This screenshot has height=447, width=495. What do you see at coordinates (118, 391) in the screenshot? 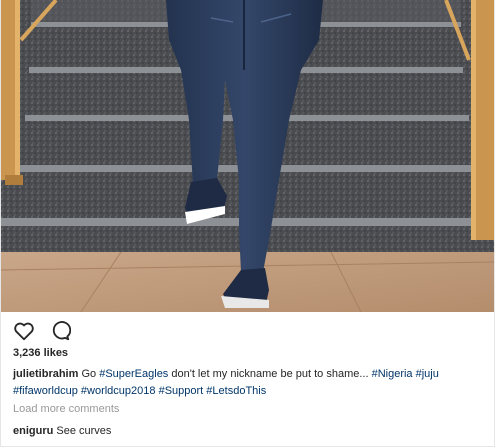
I see `hashtag-link: #worldcup2018` at bounding box center [118, 391].